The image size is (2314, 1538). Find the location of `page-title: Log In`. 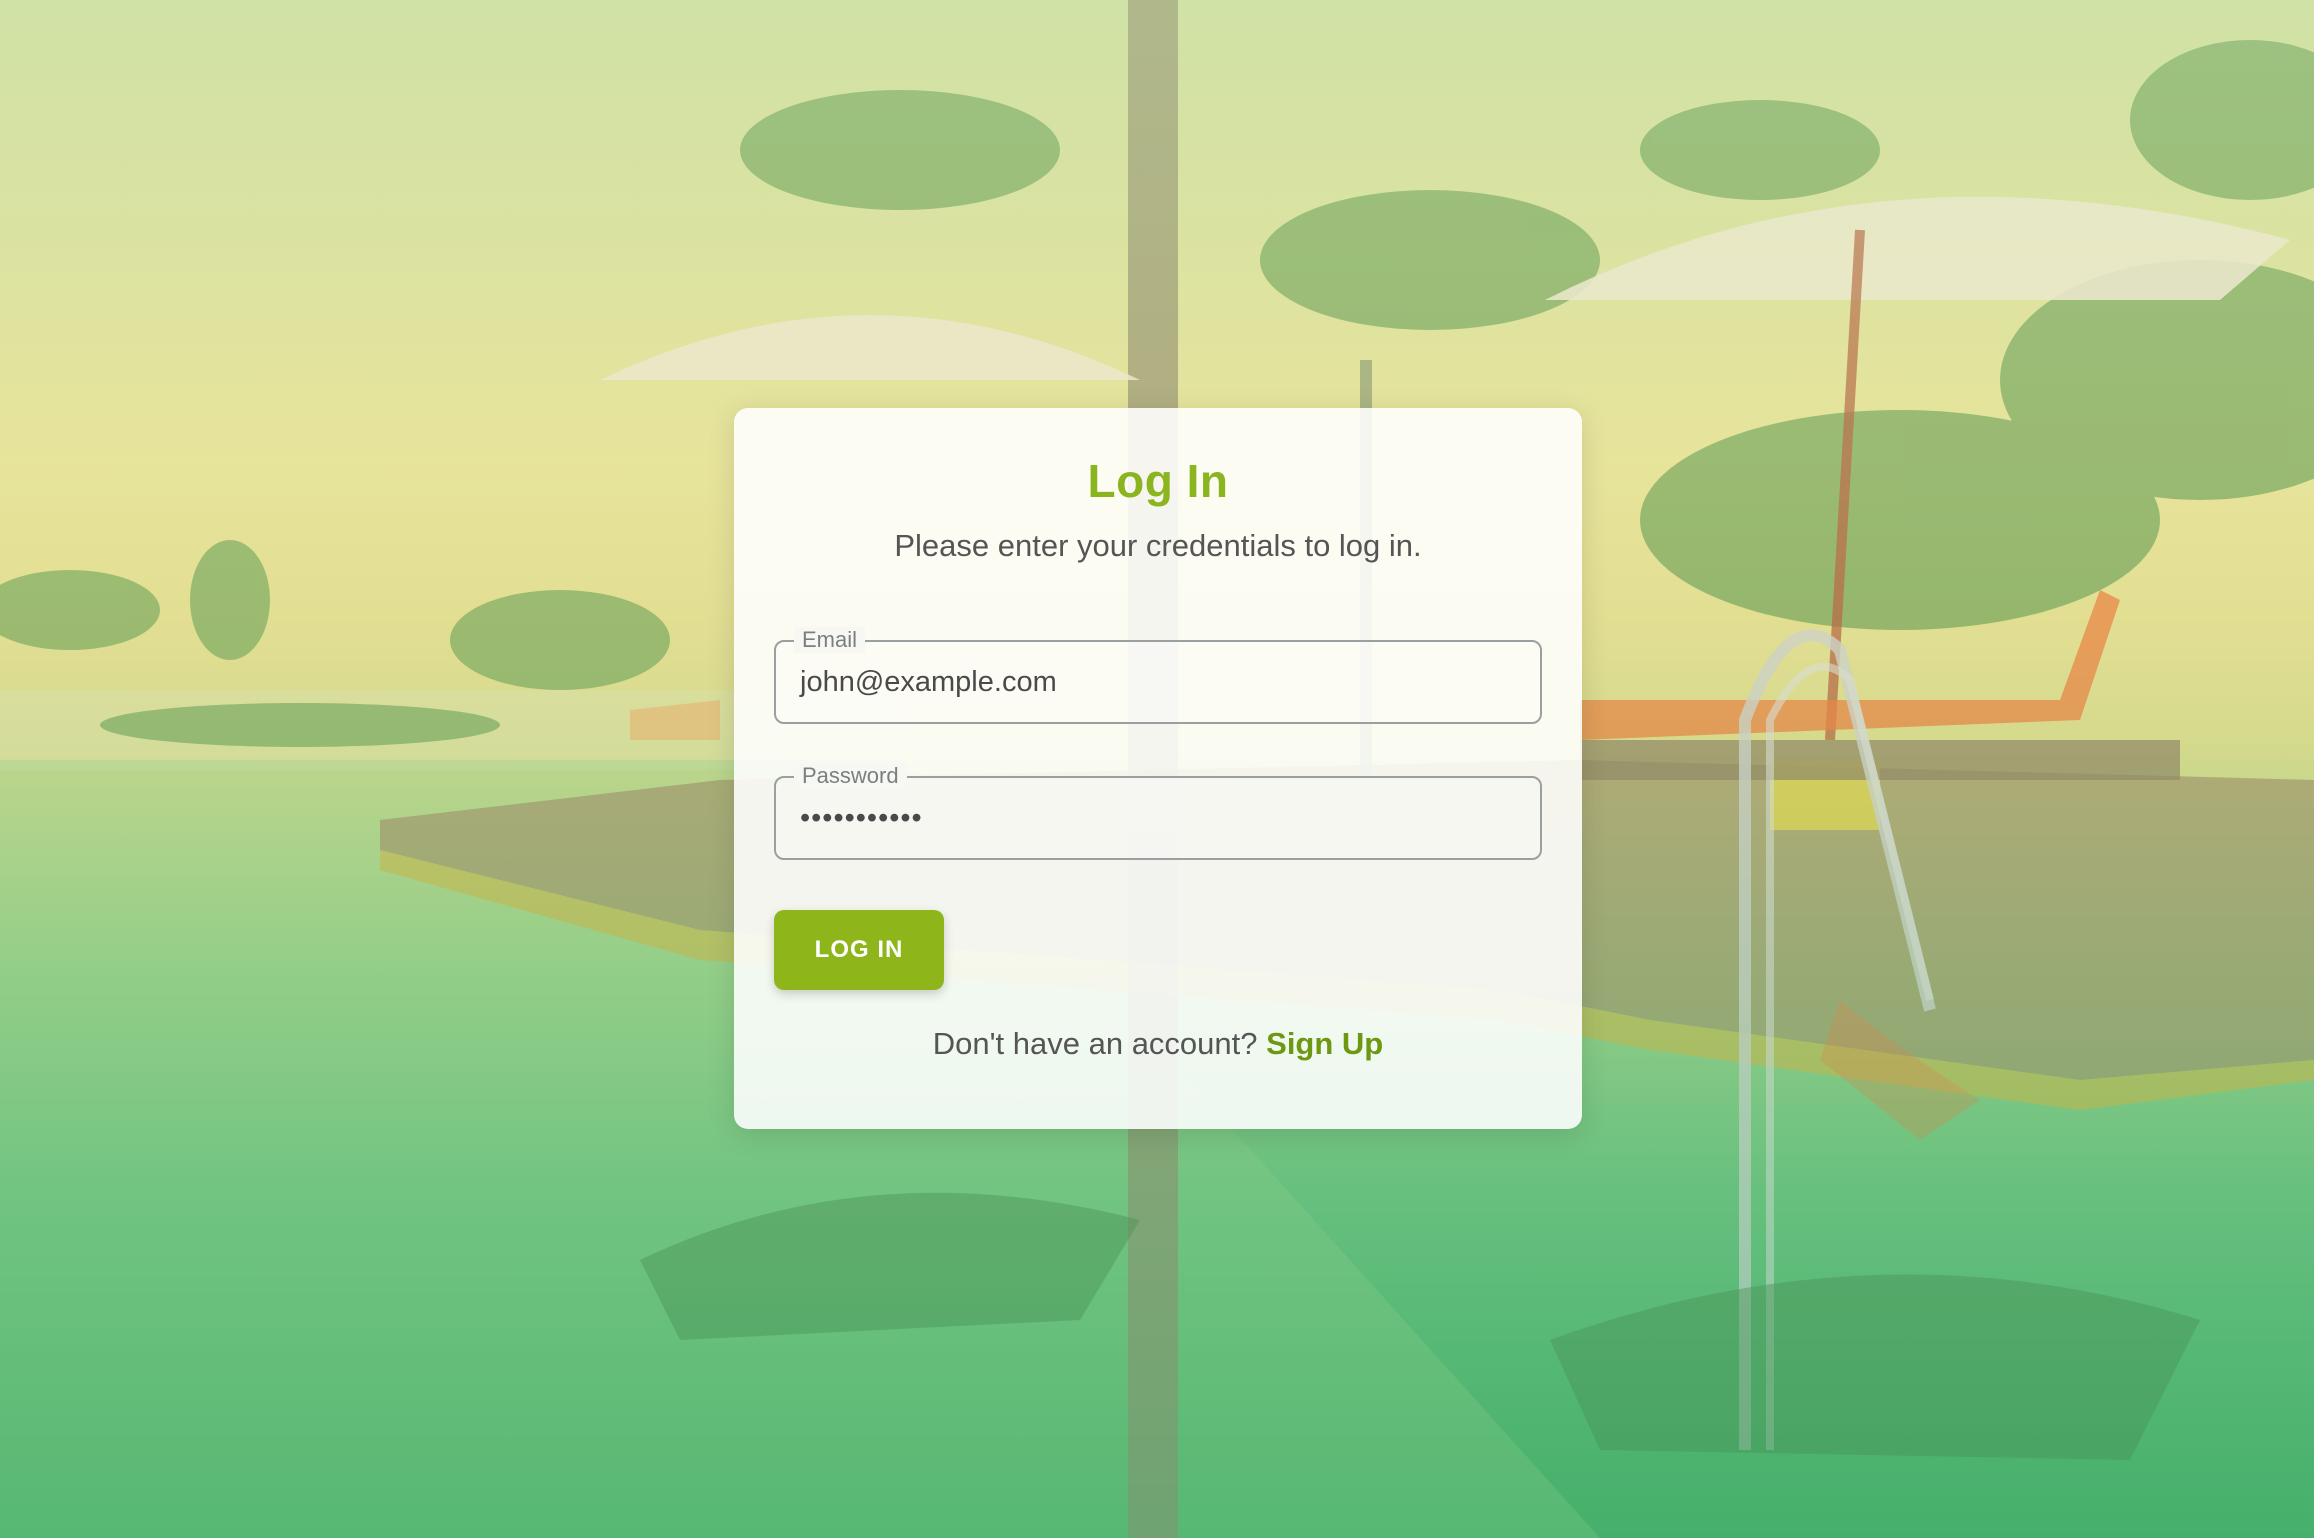

page-title: Log In is located at coordinates (1158, 481).